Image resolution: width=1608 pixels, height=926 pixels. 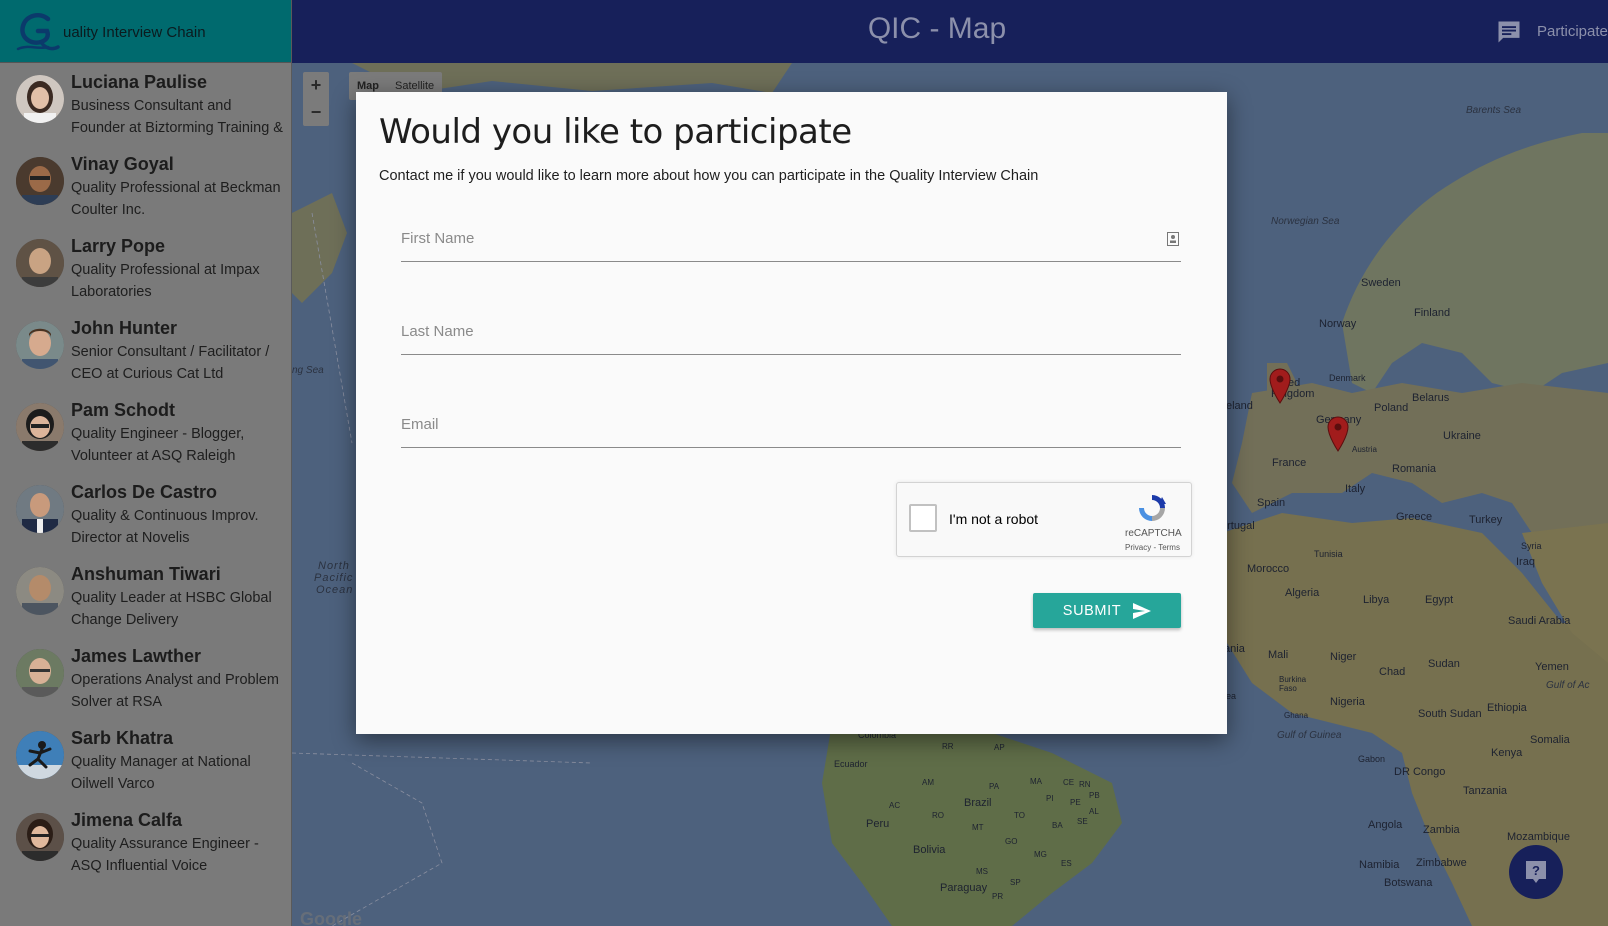 I want to click on chat-icon, so click(x=1509, y=31).